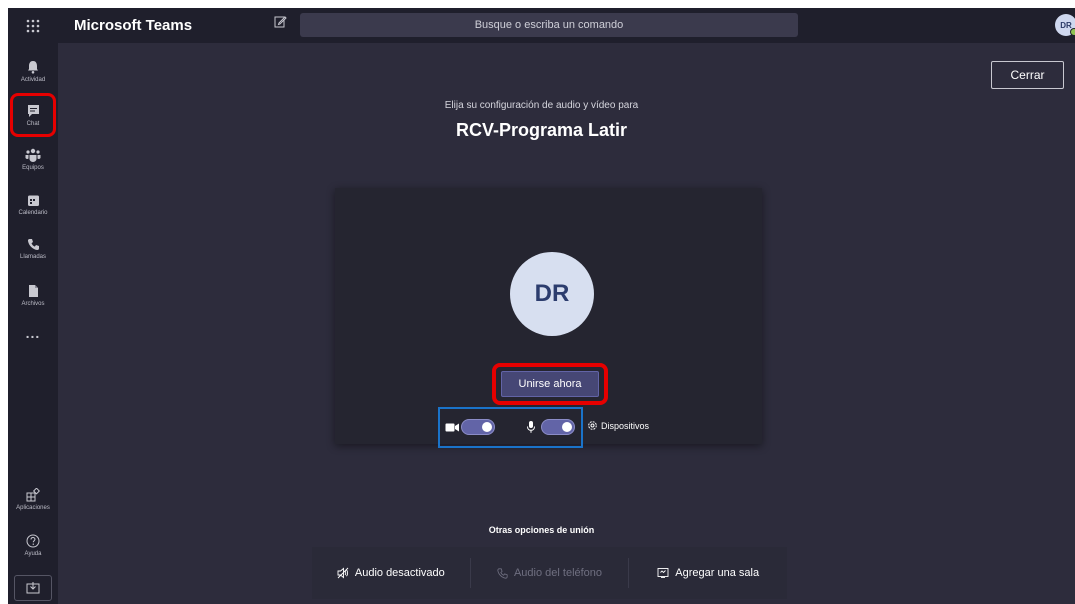  Describe the element at coordinates (33, 67) in the screenshot. I see `bell-icon` at that location.